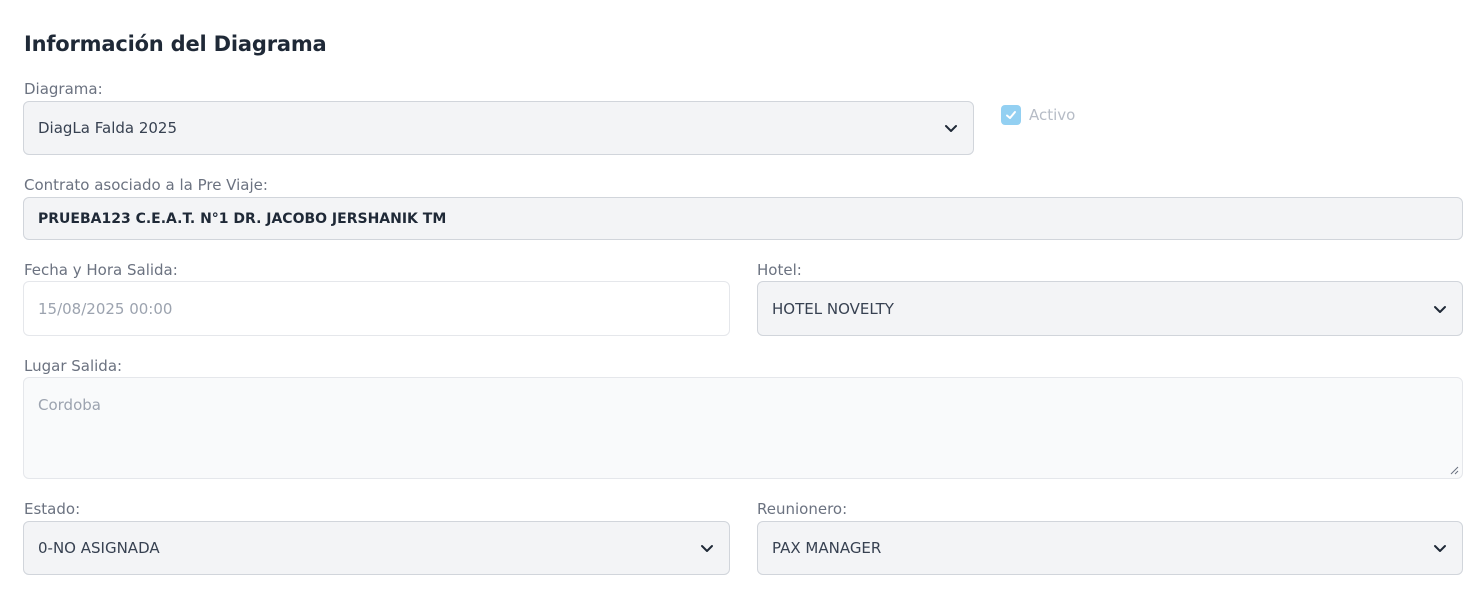  What do you see at coordinates (498, 128) in the screenshot?
I see `diagrama-select: DiagLa Falda 2025` at bounding box center [498, 128].